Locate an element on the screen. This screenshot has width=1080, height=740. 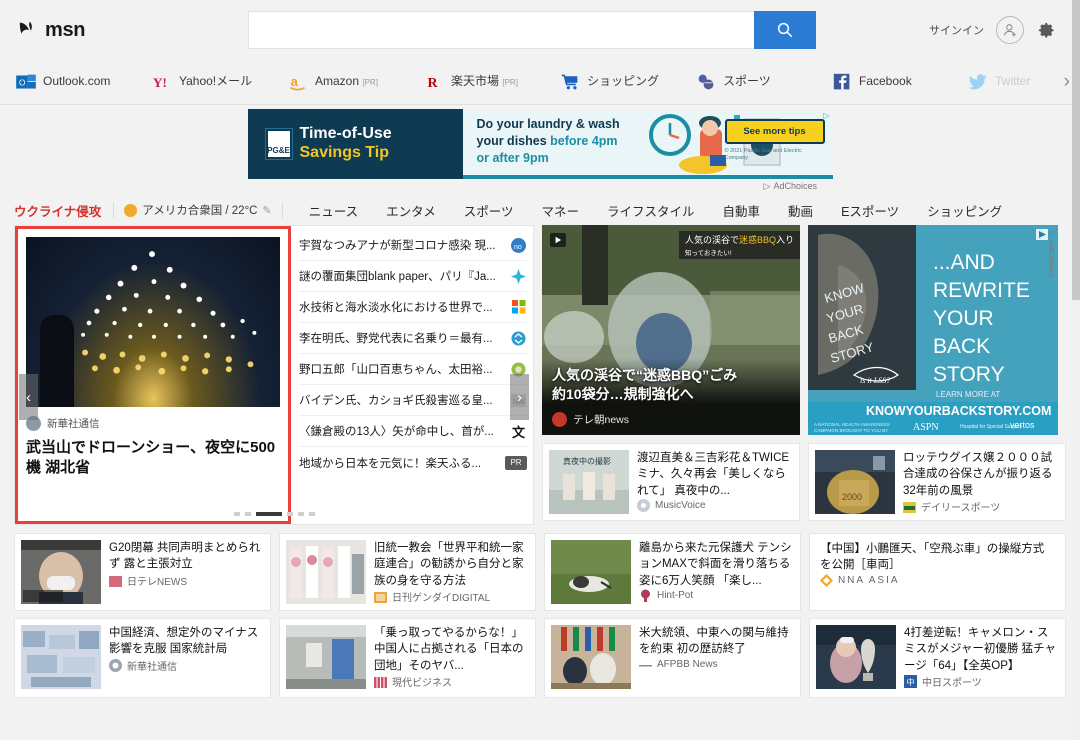
headline-item: 〈鎌倉殿の13人〉矢が命中し、首が... 文 is located at coordinates (413, 431).